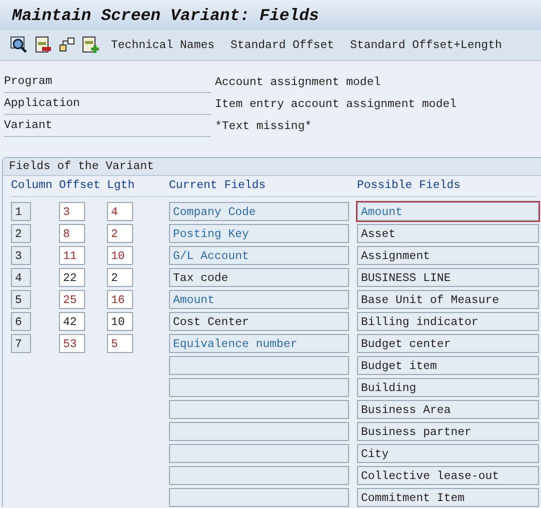 The height and width of the screenshot is (508, 541). I want to click on possible-field: Amount, so click(448, 211).